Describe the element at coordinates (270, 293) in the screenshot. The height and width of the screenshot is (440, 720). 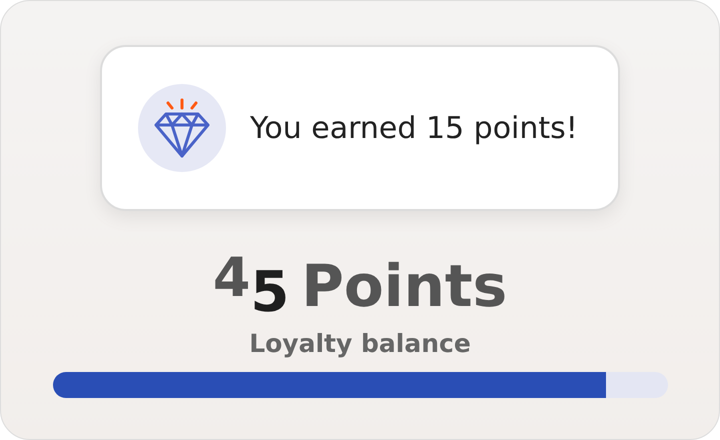
I see `points-digit: 5` at that location.